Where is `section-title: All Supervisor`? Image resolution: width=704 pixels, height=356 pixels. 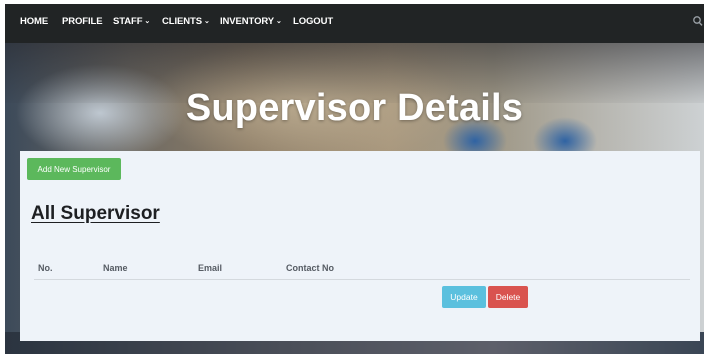 section-title: All Supervisor is located at coordinates (95, 213).